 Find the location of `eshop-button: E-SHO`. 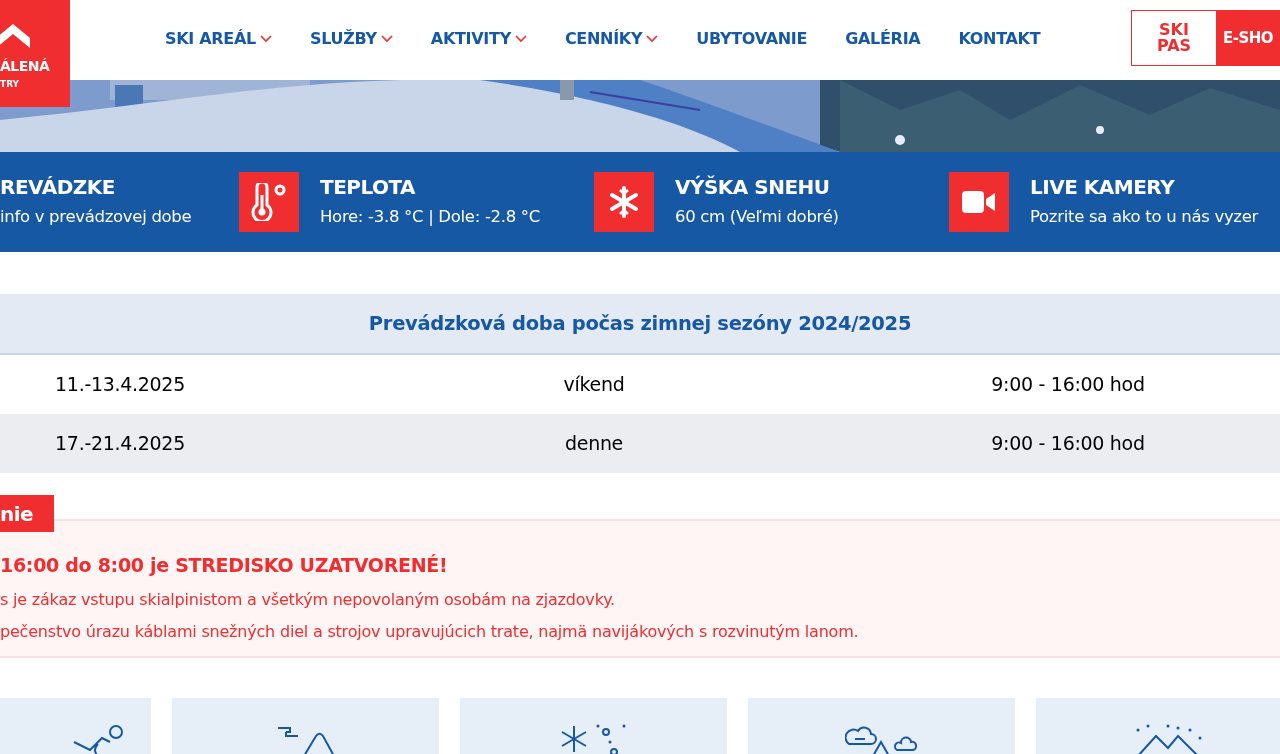

eshop-button: E-SHO is located at coordinates (1248, 38).